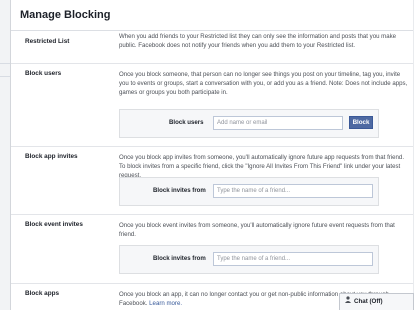 The image size is (414, 310). I want to click on section-label: Block apps, so click(42, 293).